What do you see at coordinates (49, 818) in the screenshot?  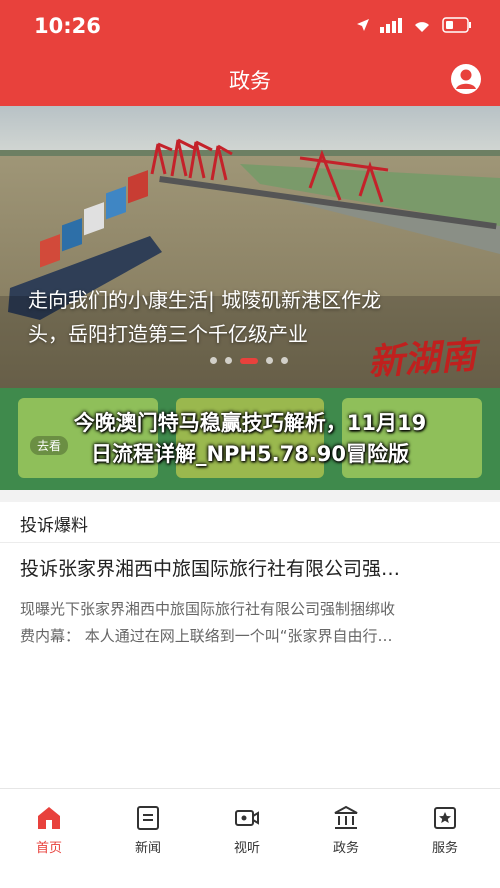 I see `home-icon` at bounding box center [49, 818].